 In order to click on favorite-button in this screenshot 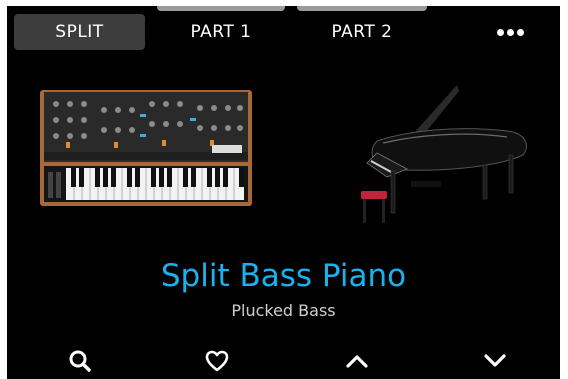, I will do `click(217, 361)`.